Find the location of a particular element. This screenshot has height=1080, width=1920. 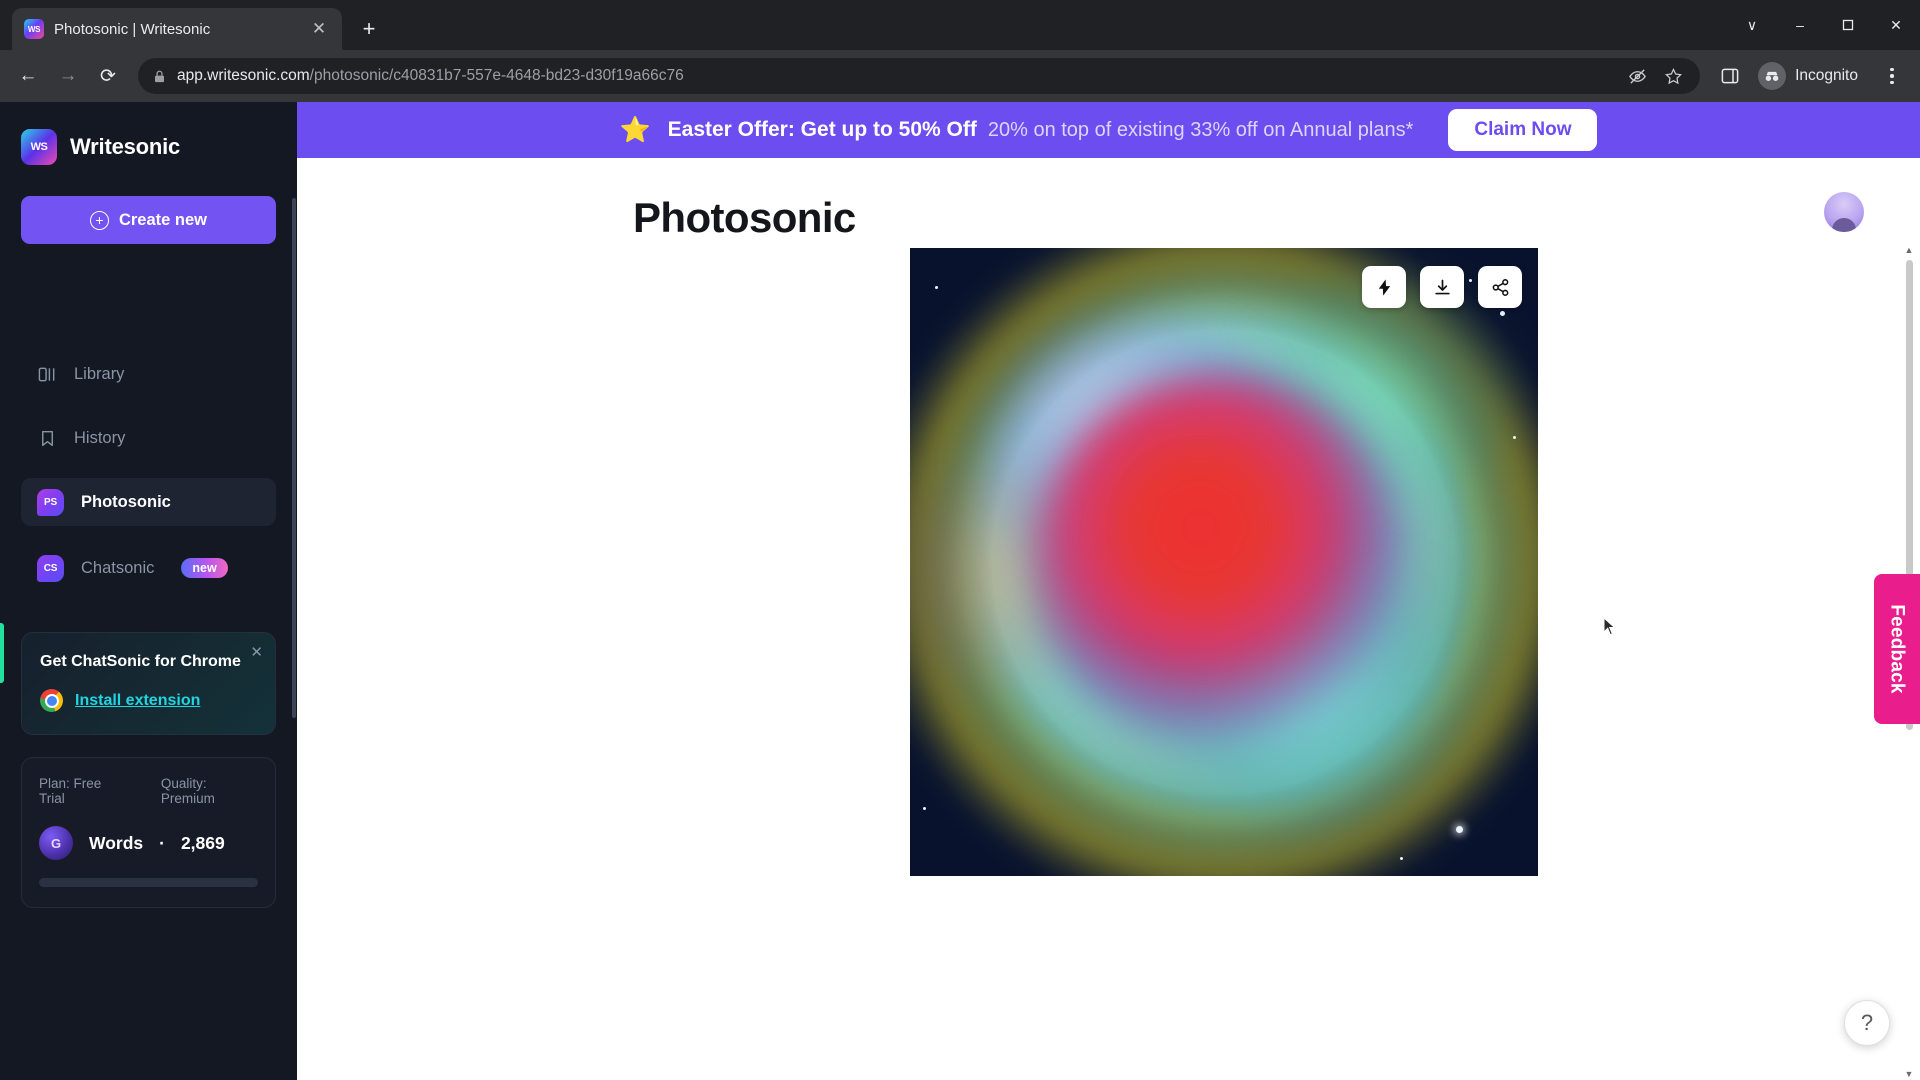

brand-name: Writesonic is located at coordinates (125, 146).